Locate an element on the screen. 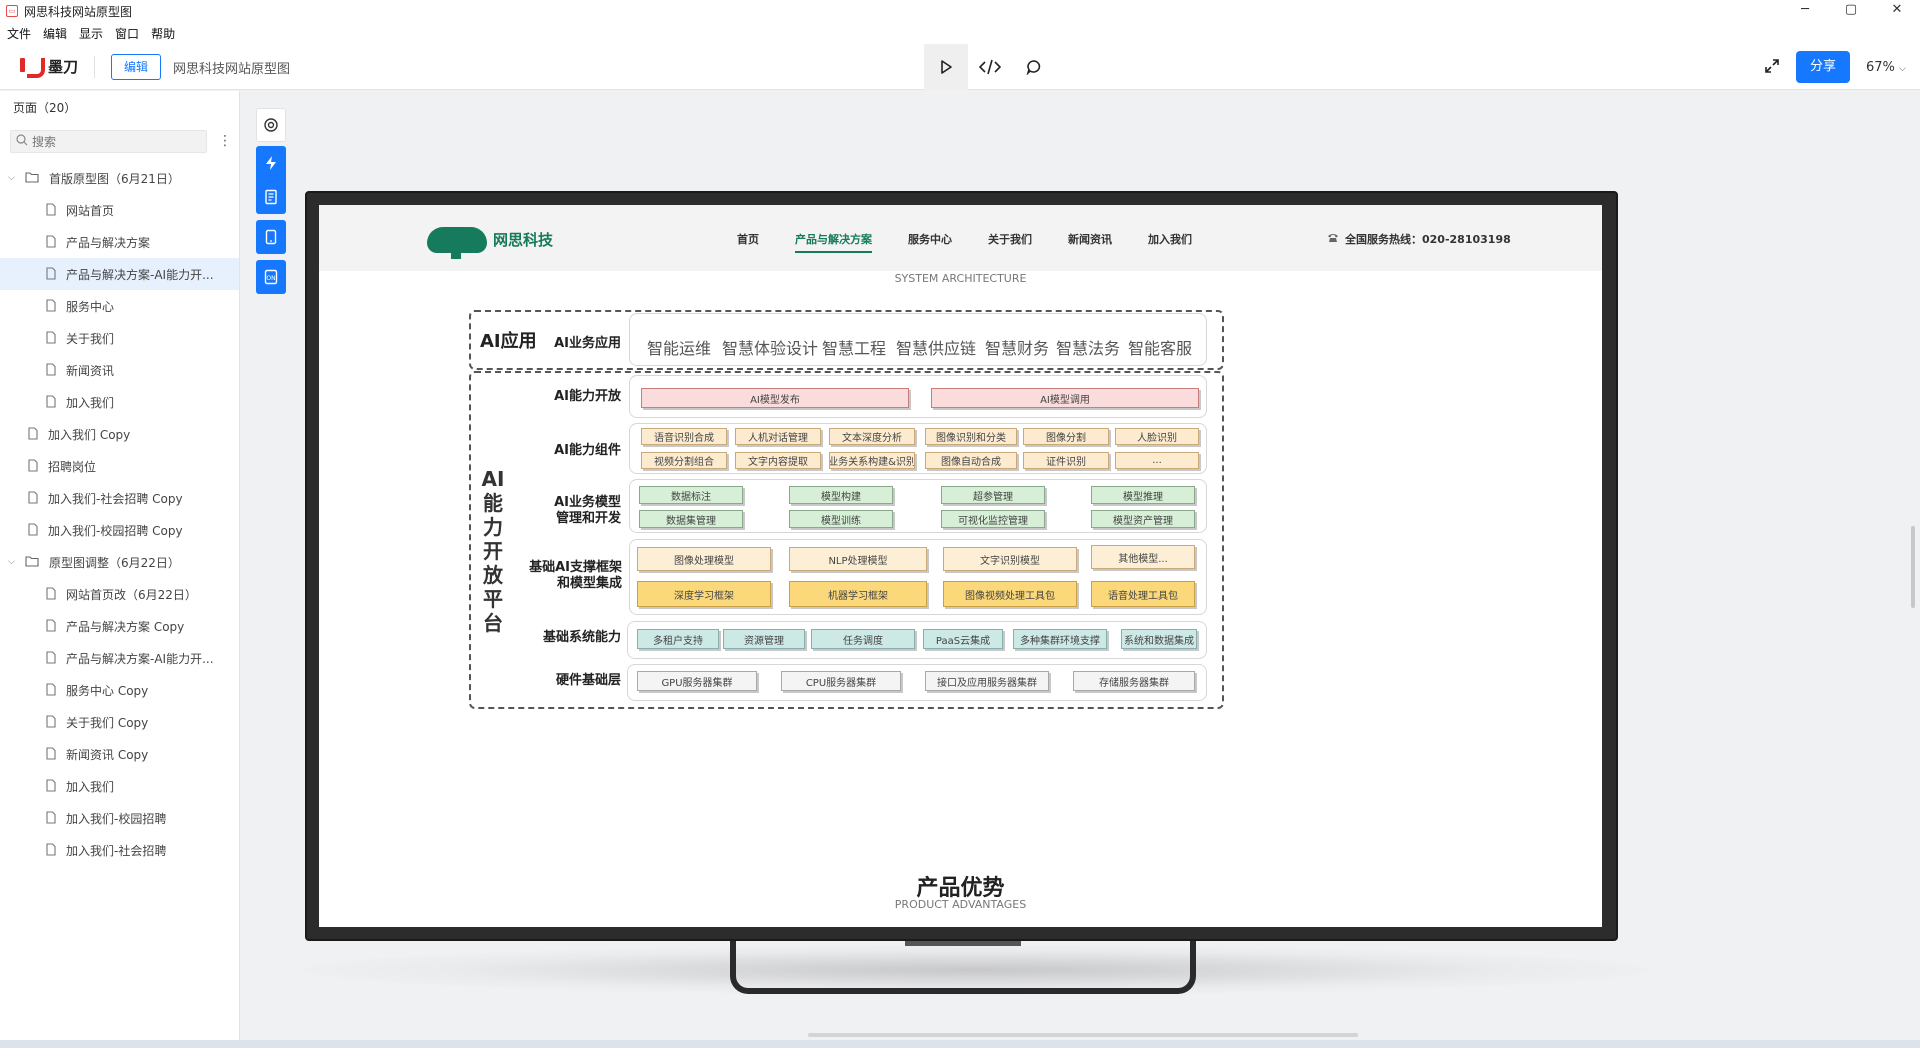 This screenshot has height=1048, width=1920. app-item: 智慧法务 is located at coordinates (1088, 348).